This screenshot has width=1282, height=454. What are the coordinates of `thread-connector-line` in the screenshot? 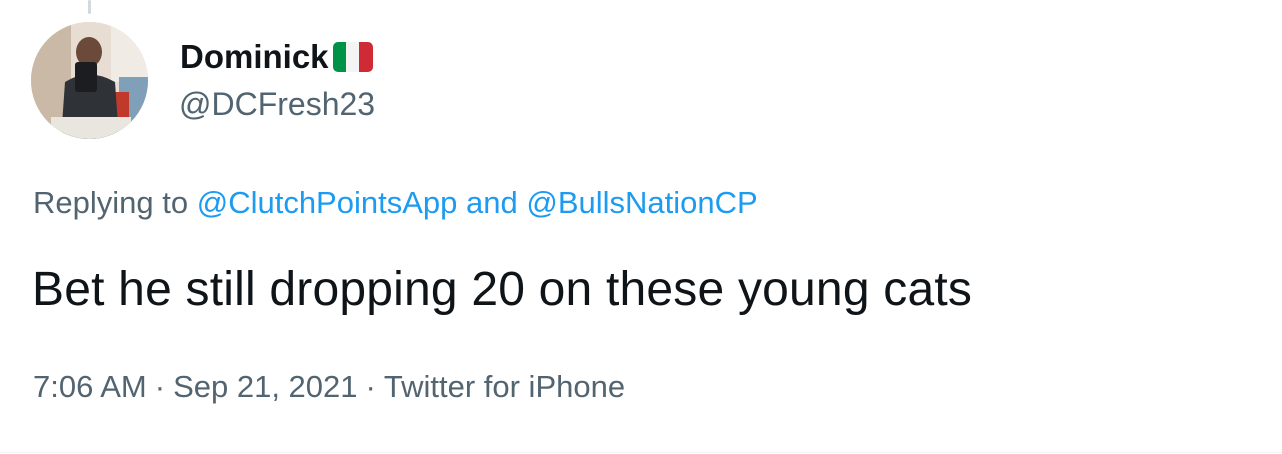 It's located at (89, 7).